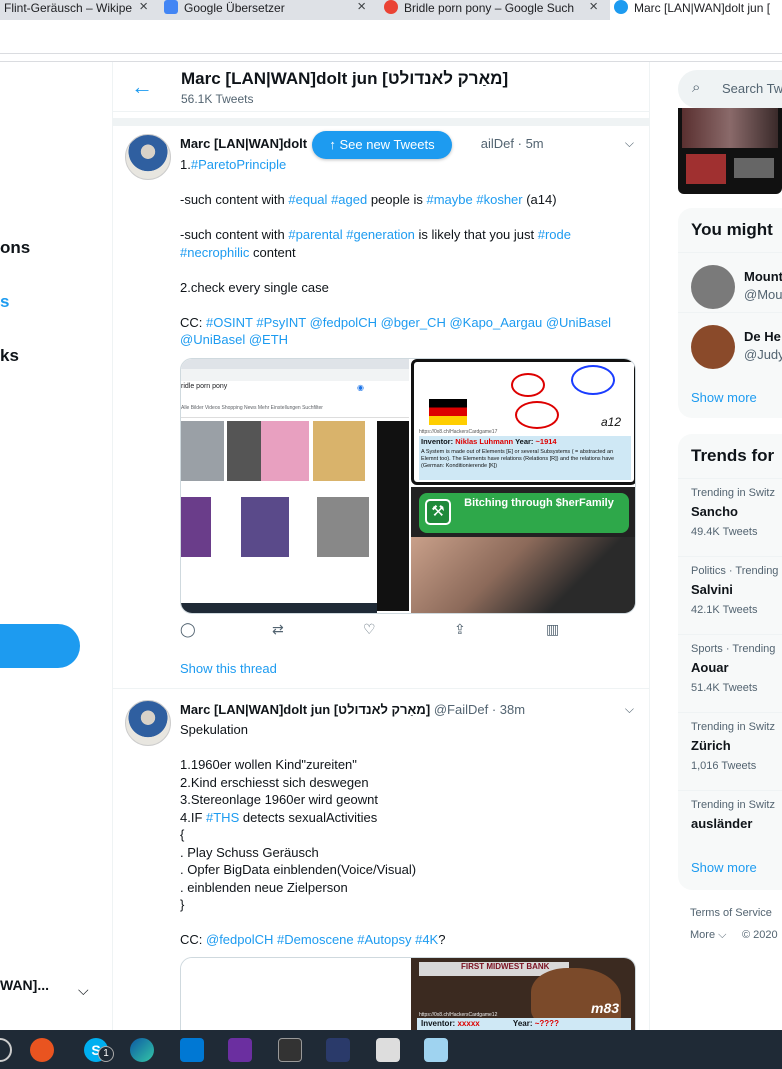 This screenshot has height=1069, width=782. What do you see at coordinates (733, 493) in the screenshot?
I see `trend-context: Trending in Switz` at bounding box center [733, 493].